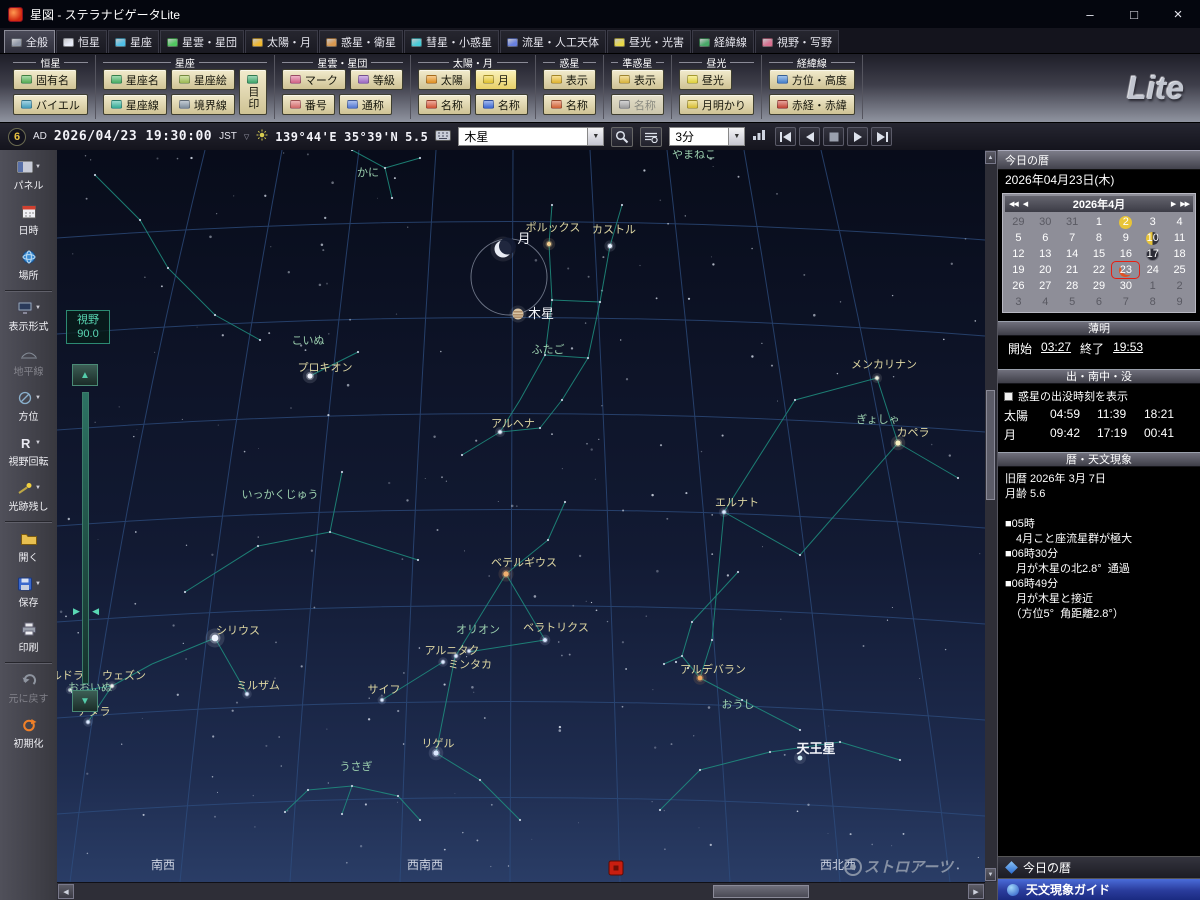 Image resolution: width=1200 pixels, height=900 pixels. I want to click on star-サイフ, so click(382, 700).